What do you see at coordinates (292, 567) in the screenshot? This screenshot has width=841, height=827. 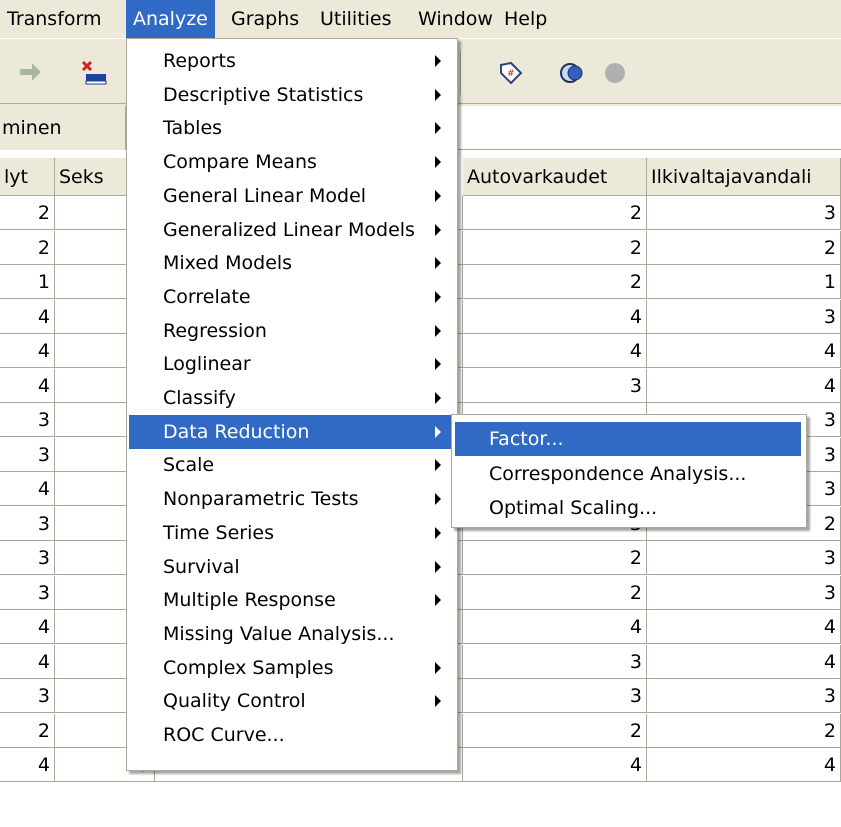 I see `menu-item-survival: Survival` at bounding box center [292, 567].